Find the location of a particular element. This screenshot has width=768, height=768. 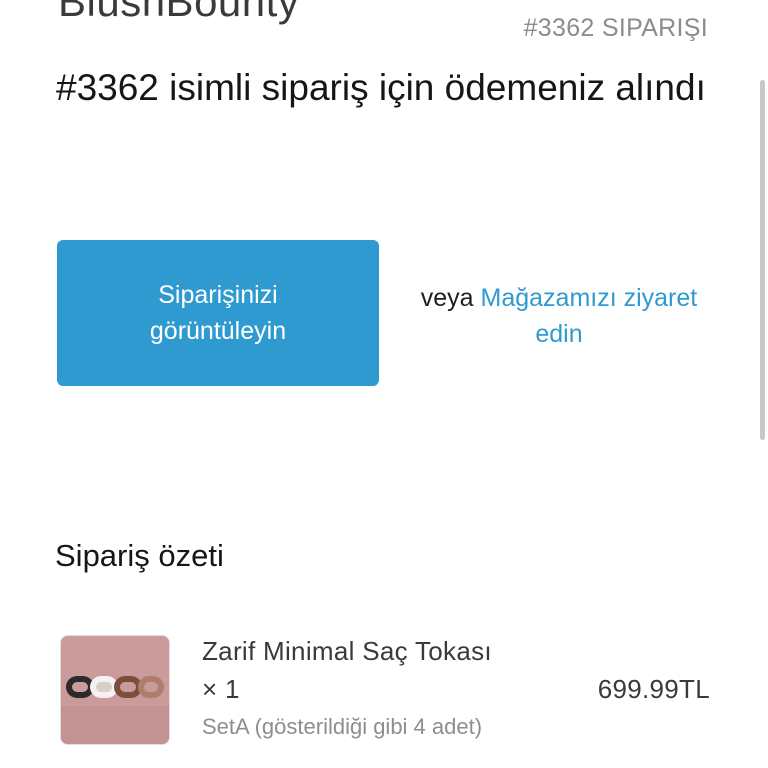

or-text: veya is located at coordinates (447, 298).